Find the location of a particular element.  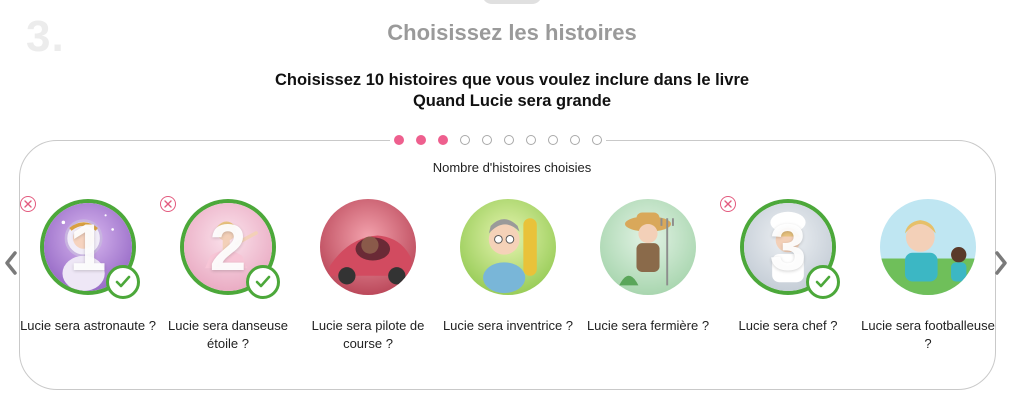

story-illustration-farmer is located at coordinates (648, 247).